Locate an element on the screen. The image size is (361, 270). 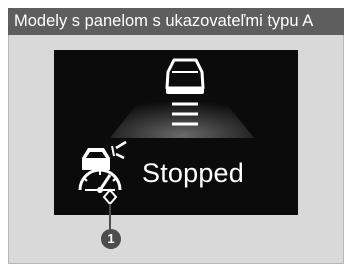
lane-vehicle-icon is located at coordinates (185, 76).